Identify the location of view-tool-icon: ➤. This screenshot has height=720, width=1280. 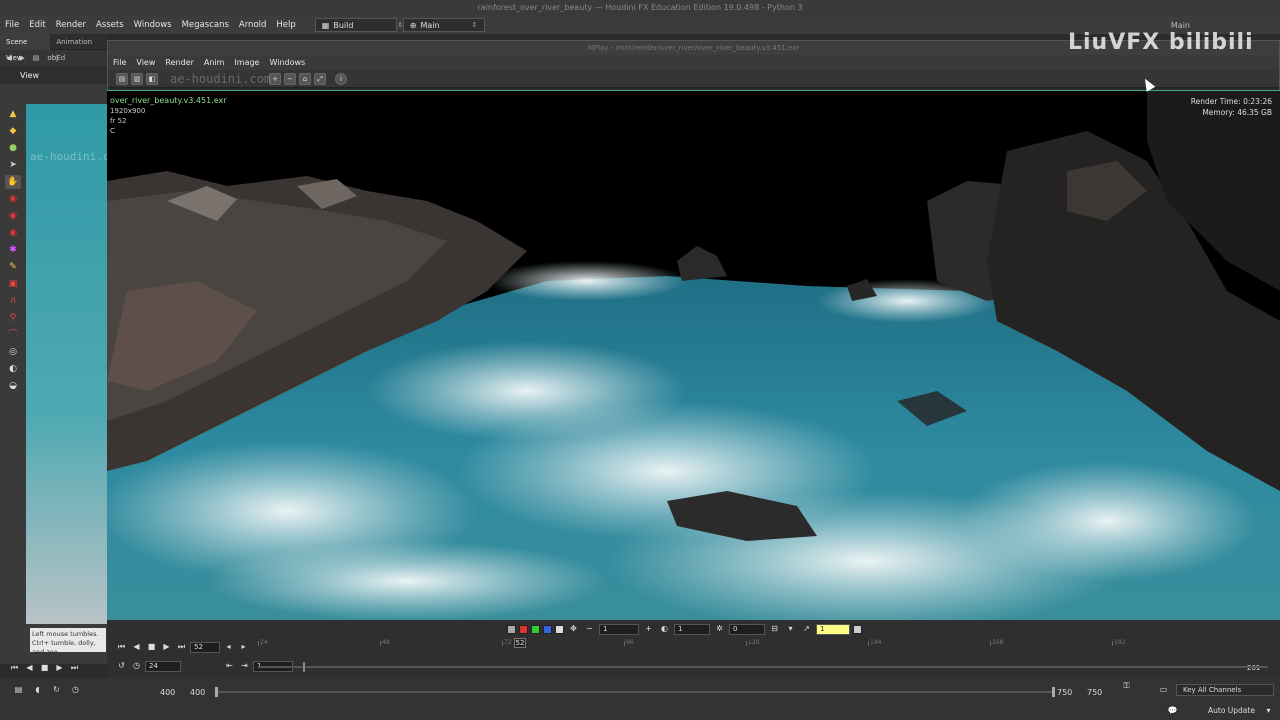
(13, 165).